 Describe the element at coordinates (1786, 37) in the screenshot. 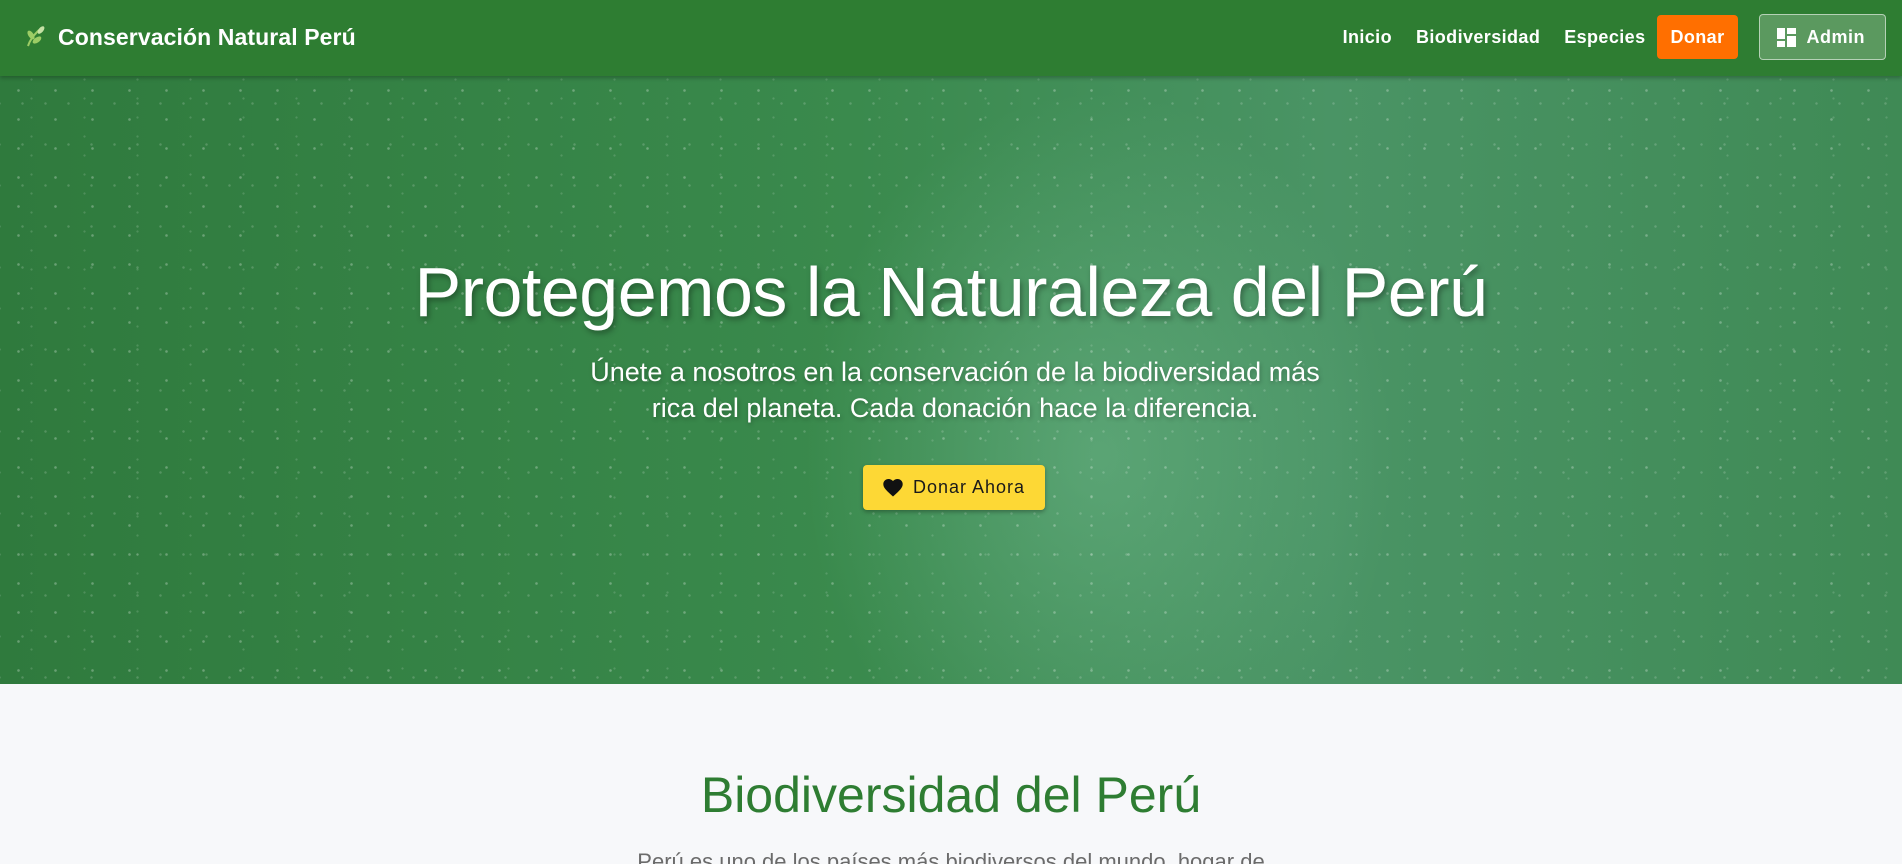

I see `dashboard-icon` at that location.